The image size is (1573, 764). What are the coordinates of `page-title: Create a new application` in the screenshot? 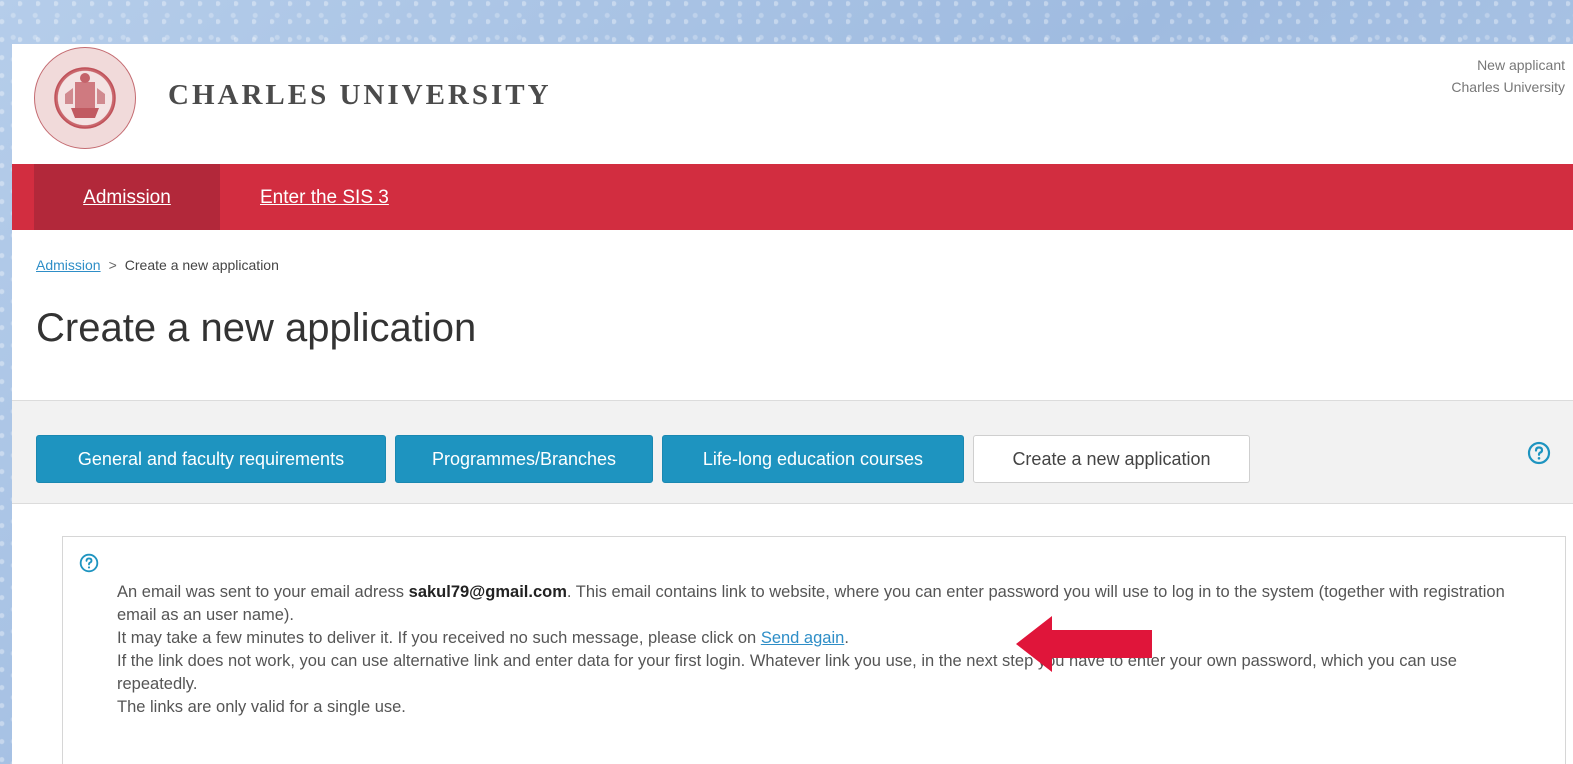 It's located at (256, 328).